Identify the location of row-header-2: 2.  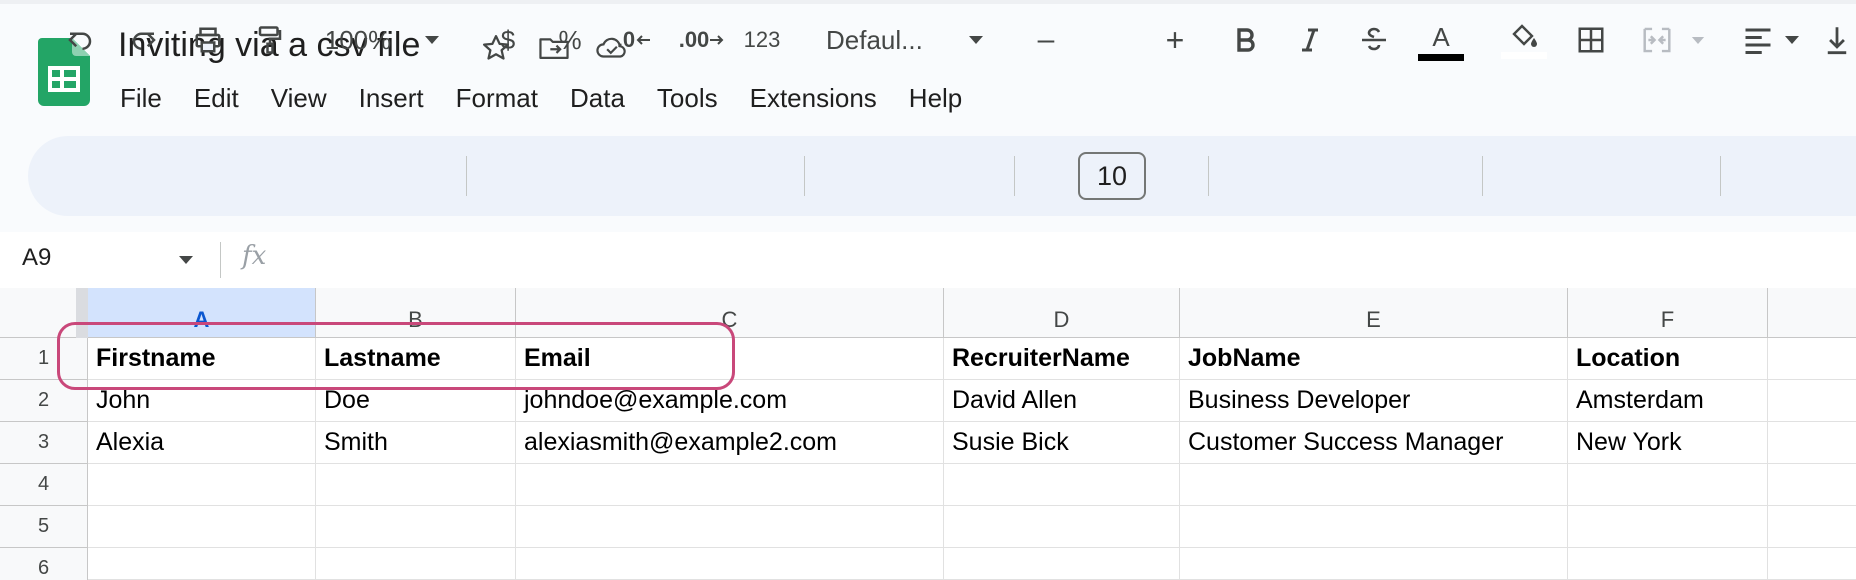
(44, 401).